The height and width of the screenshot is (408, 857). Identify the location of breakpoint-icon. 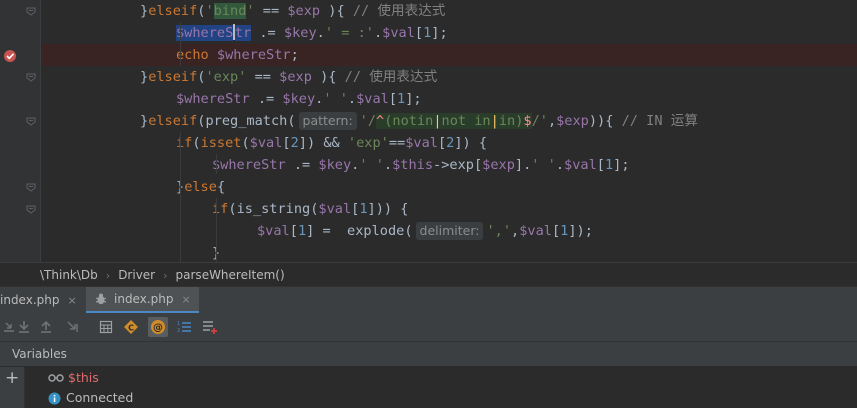
(10, 55).